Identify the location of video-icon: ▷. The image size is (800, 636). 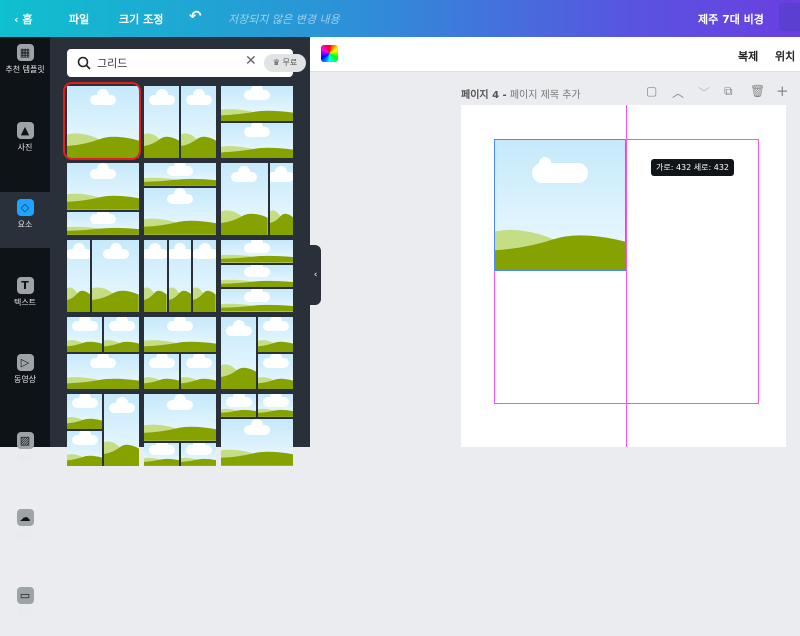
(25, 362).